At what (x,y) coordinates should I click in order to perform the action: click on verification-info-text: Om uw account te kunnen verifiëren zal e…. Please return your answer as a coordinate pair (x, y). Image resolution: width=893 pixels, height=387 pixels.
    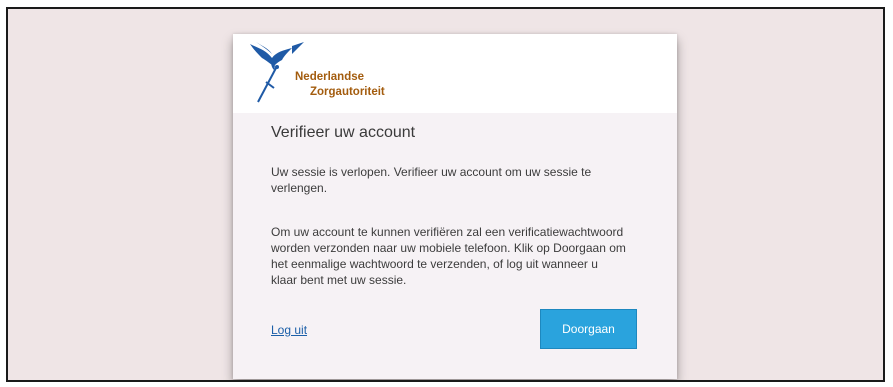
    Looking at the image, I should click on (448, 256).